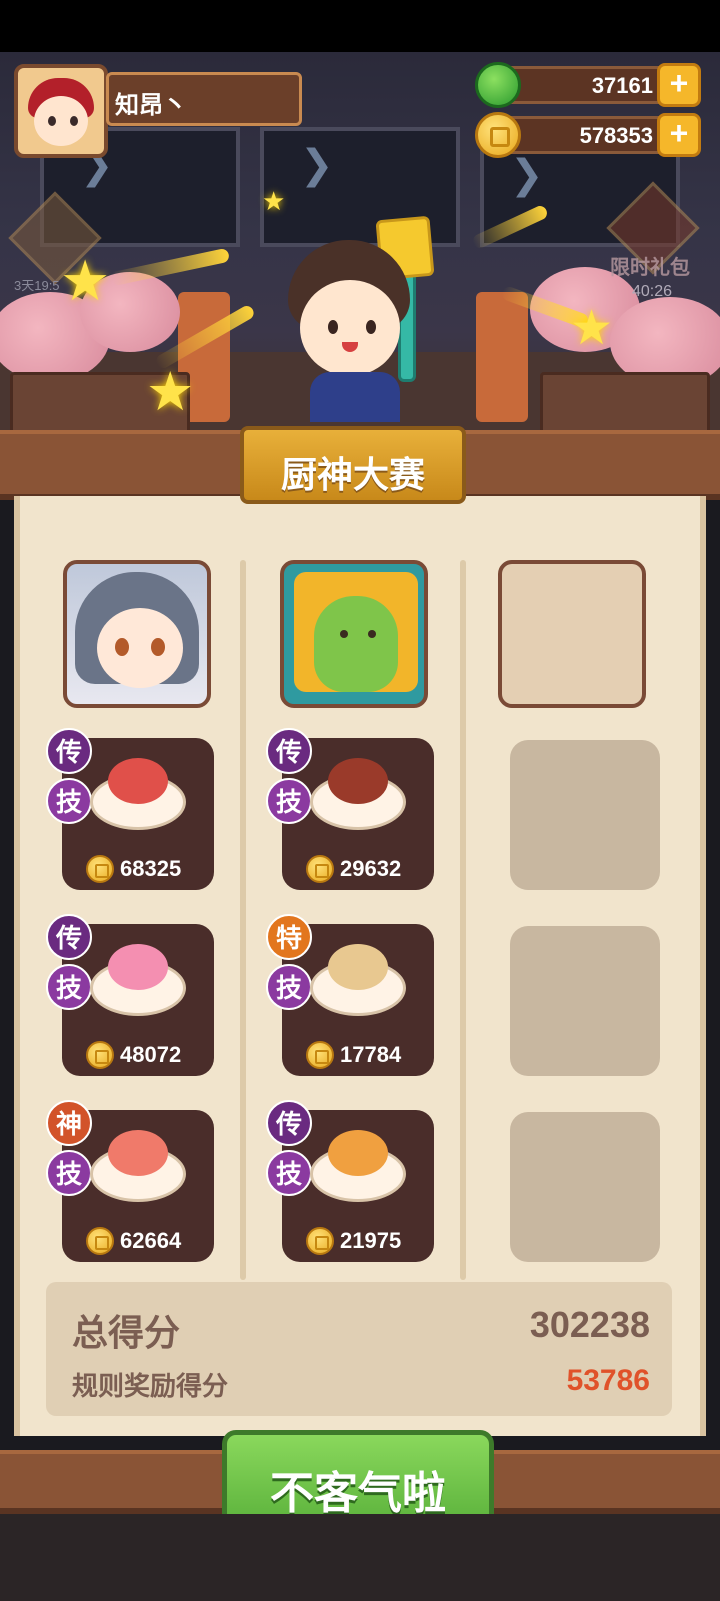 The height and width of the screenshot is (1601, 720). Describe the element at coordinates (608, 1380) in the screenshot. I see `bonus-score-value: 53786` at that location.